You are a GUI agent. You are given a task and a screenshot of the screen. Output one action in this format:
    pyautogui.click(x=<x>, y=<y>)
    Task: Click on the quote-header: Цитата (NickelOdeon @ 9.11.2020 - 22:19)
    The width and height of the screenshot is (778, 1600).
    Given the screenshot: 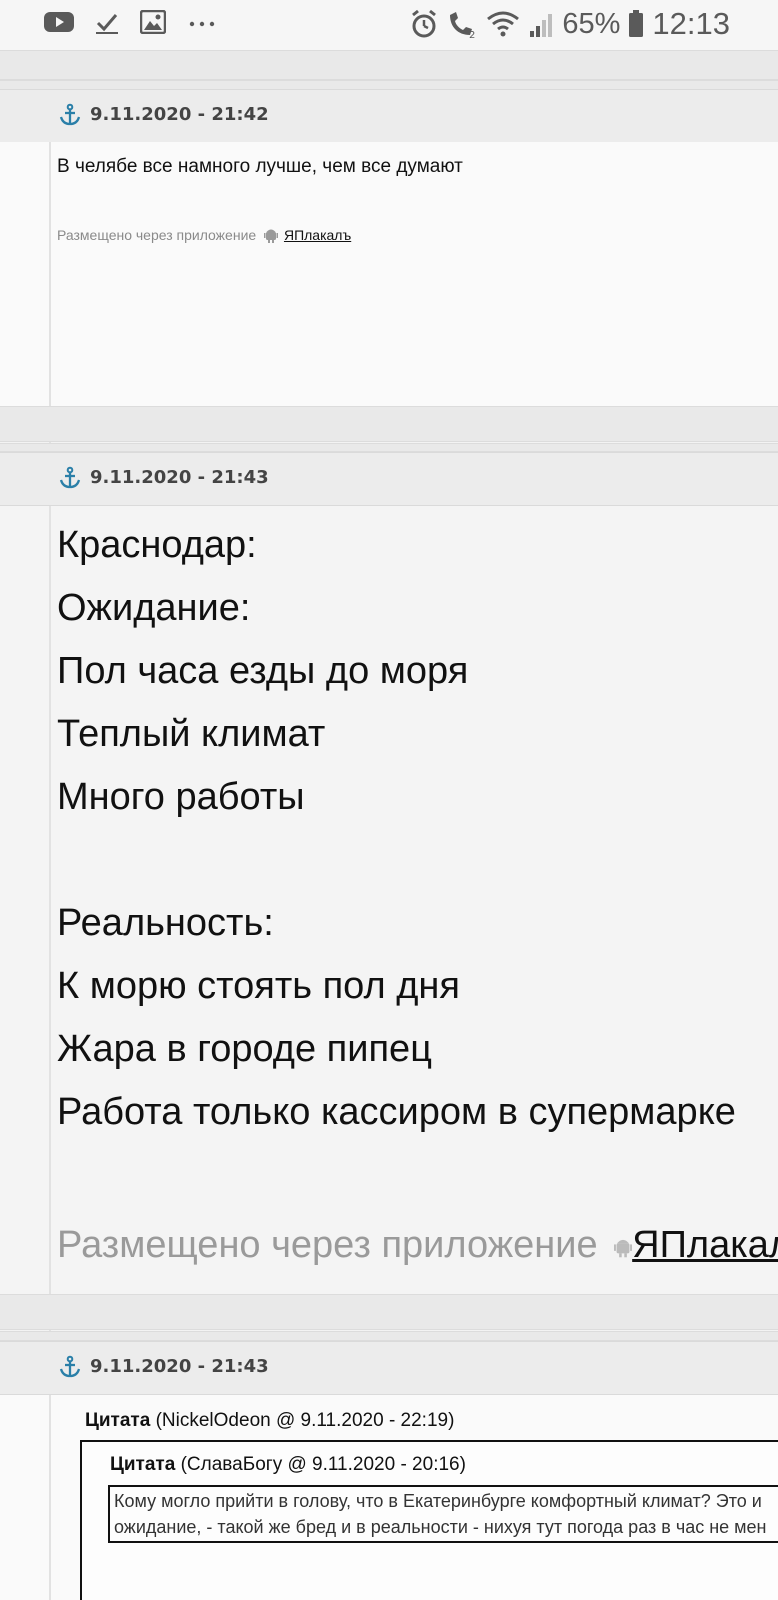 What is the action you would take?
    pyautogui.click(x=269, y=1421)
    